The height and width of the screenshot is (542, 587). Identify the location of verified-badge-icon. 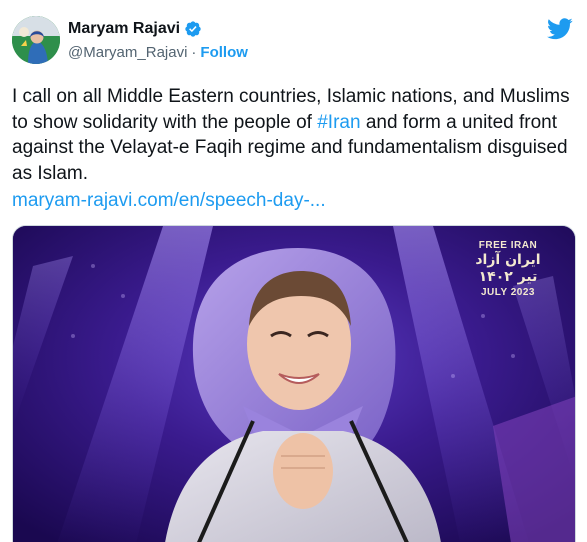
(193, 29).